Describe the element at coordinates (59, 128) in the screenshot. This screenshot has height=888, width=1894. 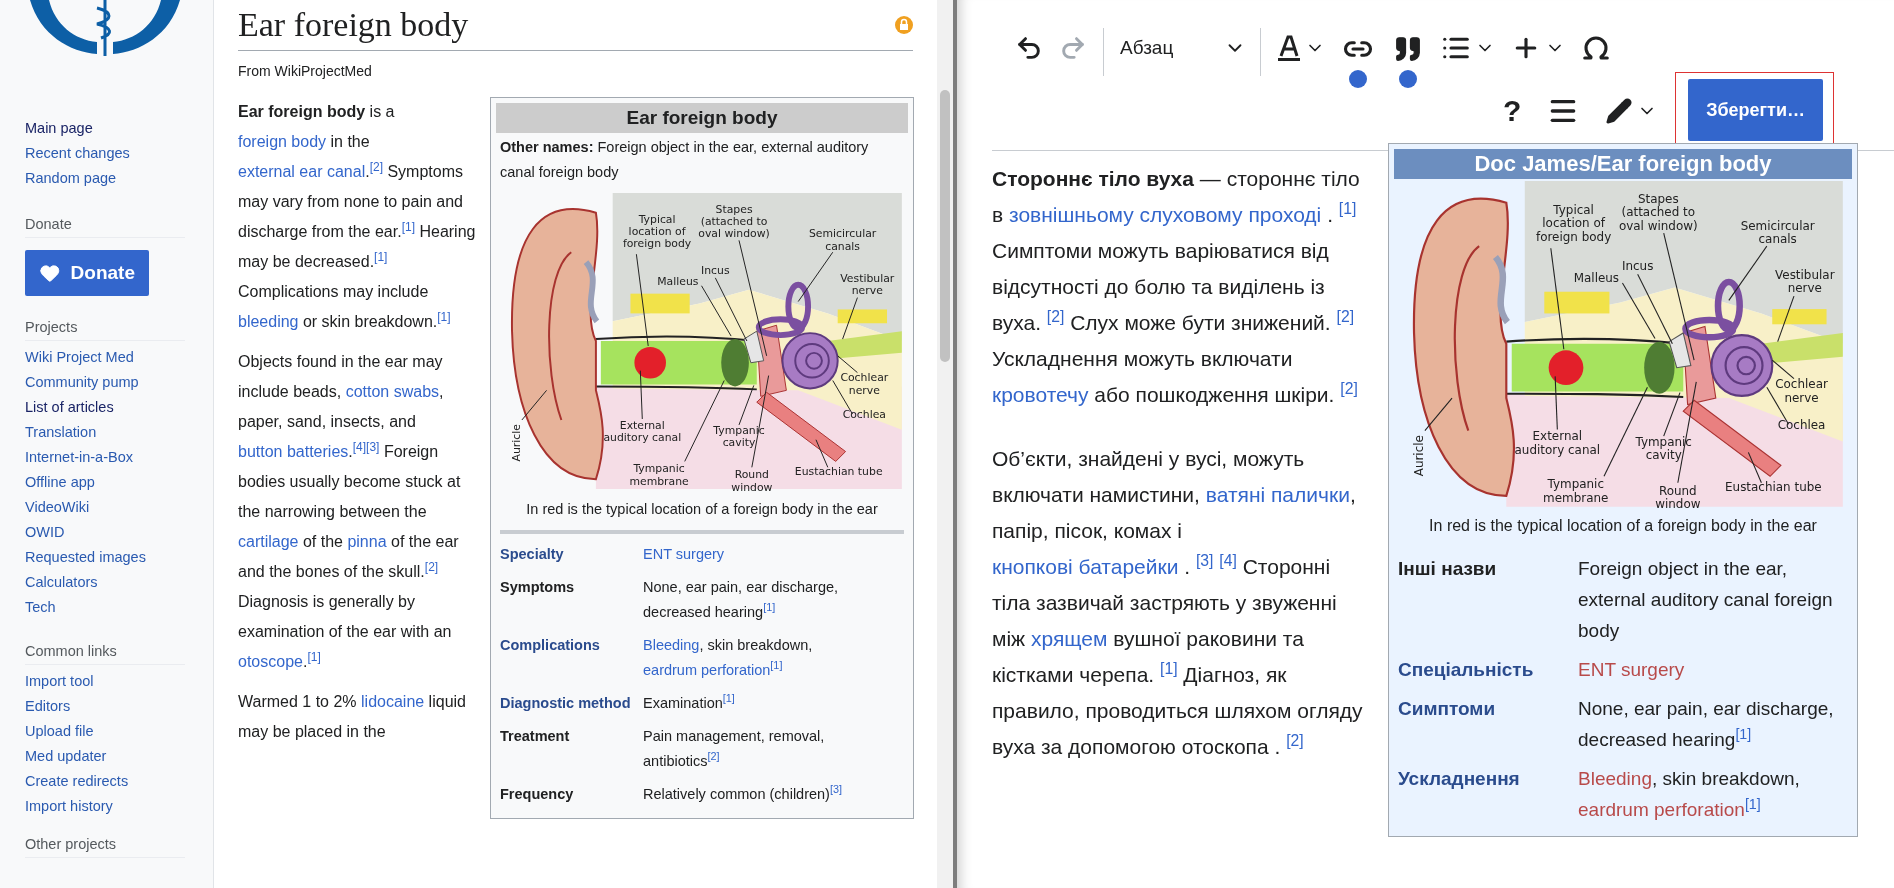
I see `sidebar-link: Main page` at that location.